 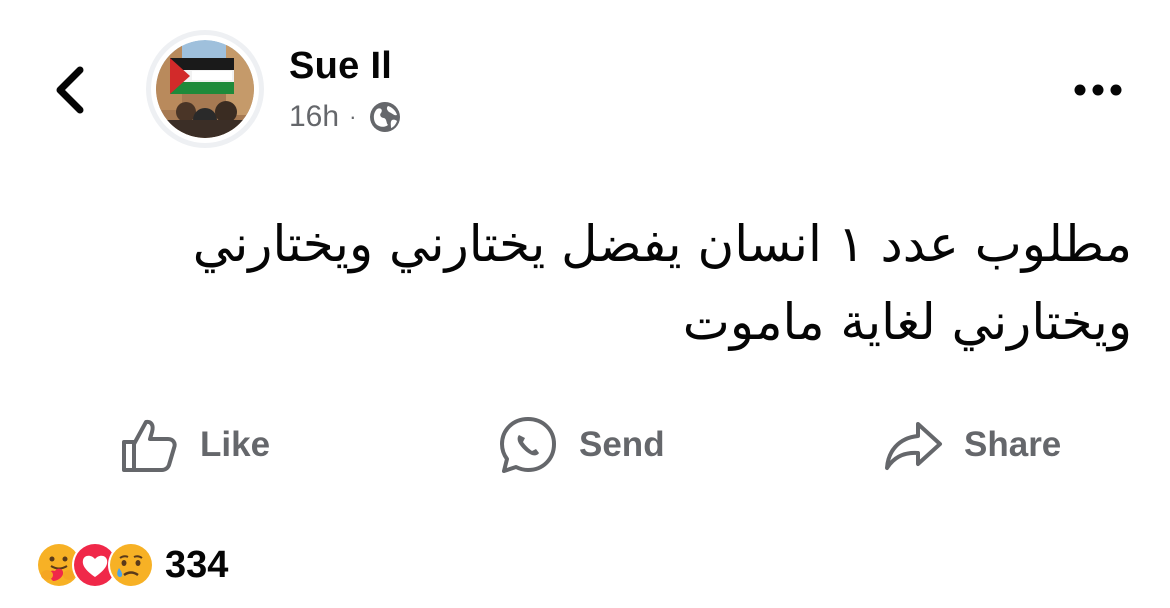 I want to click on reaction-summary: 334, so click(x=131, y=565).